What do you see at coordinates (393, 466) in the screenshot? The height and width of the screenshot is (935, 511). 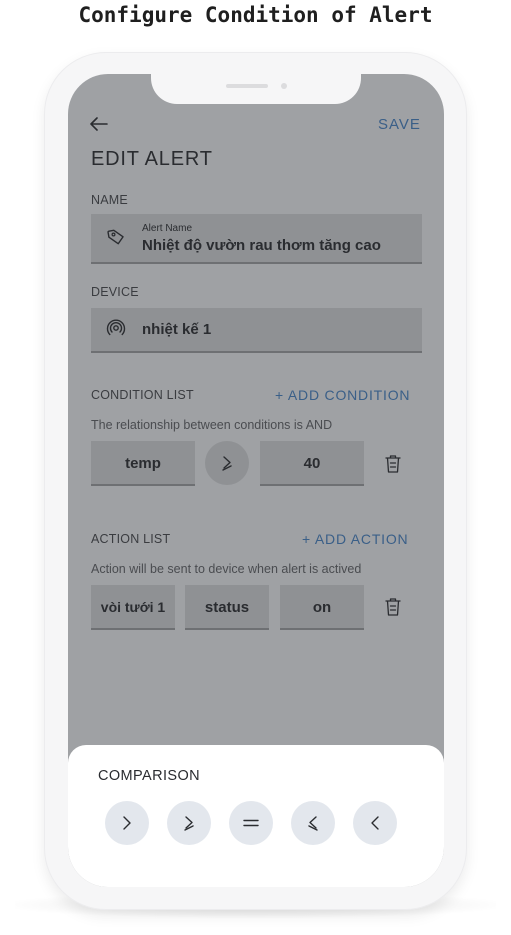 I see `delete-condition-icon` at bounding box center [393, 466].